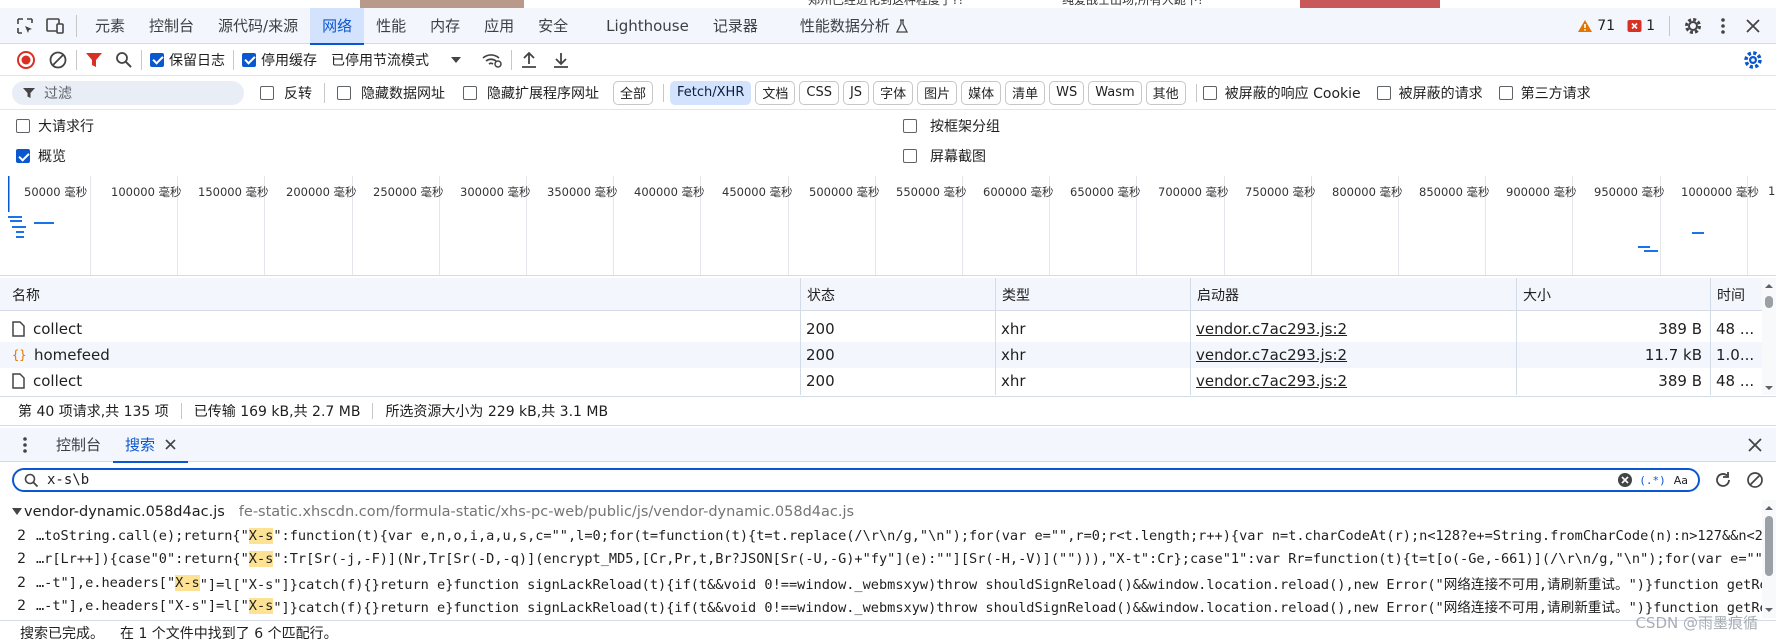 This screenshot has height=644, width=1776. What do you see at coordinates (1650, 26) in the screenshot?
I see `error-count: 1` at bounding box center [1650, 26].